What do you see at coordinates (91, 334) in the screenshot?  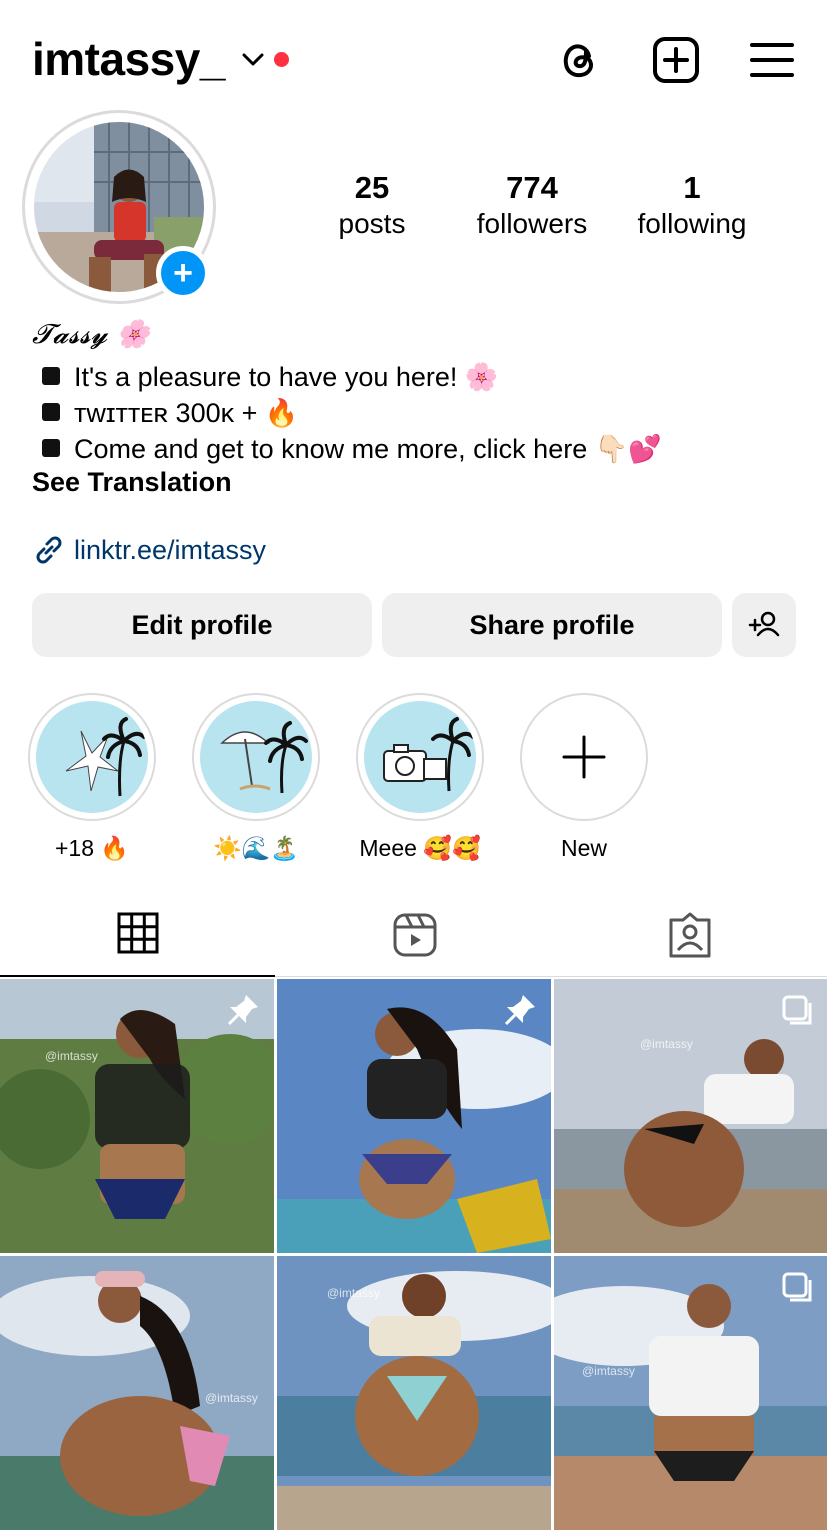 I see `profile-name: 𝓣𝓪𝓼𝓼𝔂 🌸` at bounding box center [91, 334].